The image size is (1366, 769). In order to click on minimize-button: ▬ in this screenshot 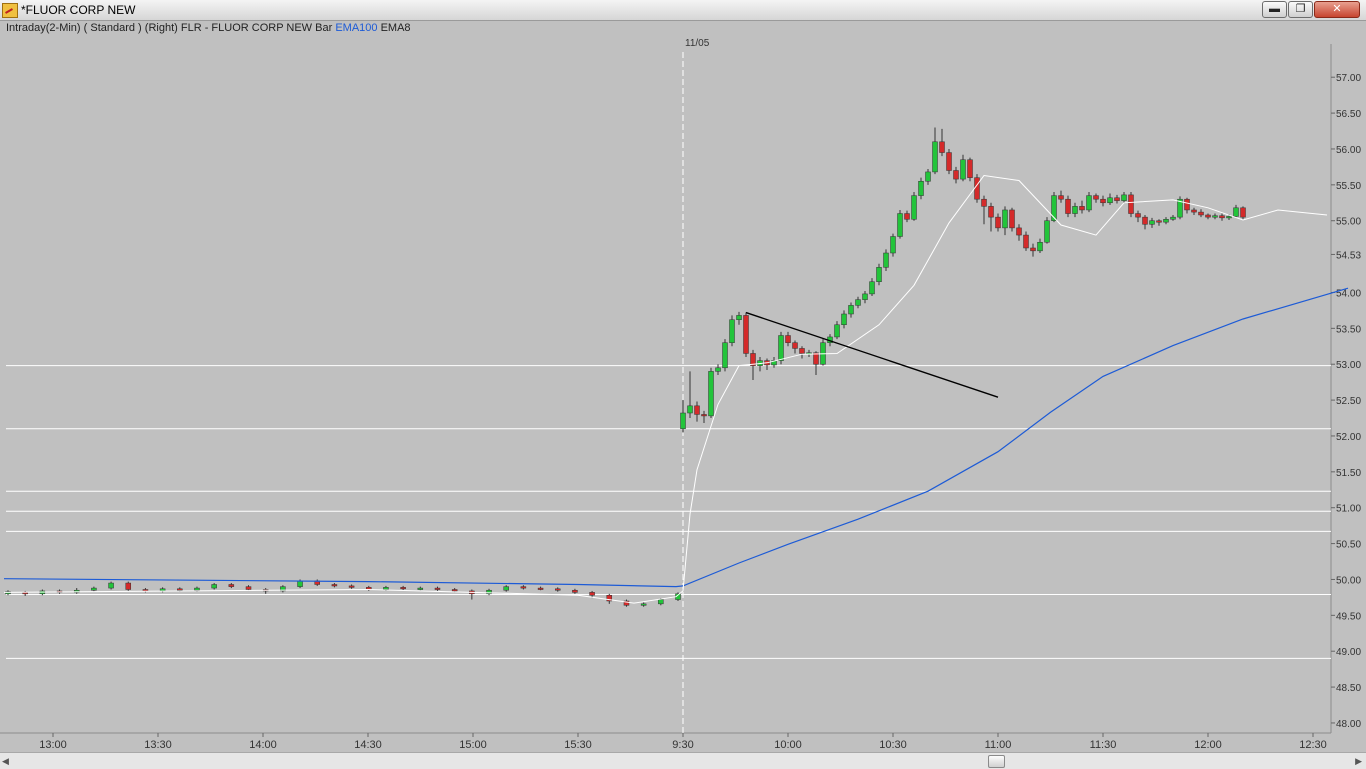, I will do `click(1274, 9)`.